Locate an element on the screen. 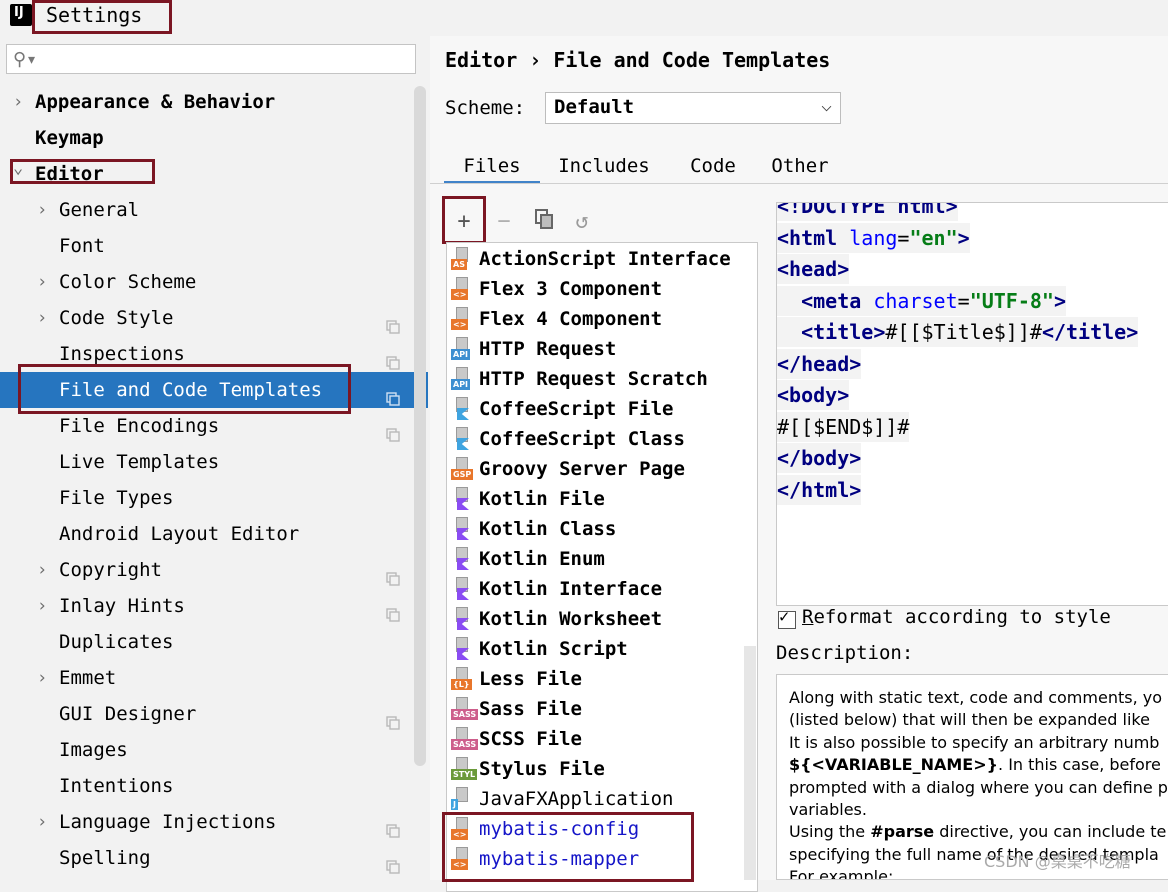  chevron-down-icon: ⌄ is located at coordinates (18, 168).